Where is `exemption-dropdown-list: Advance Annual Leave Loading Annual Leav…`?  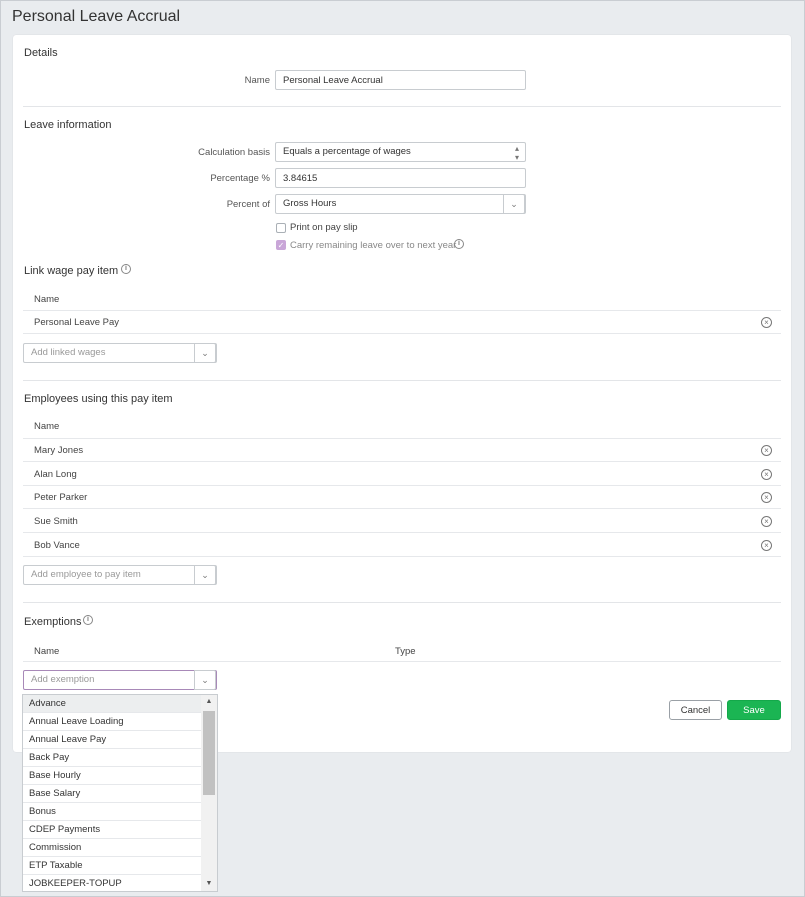
exemption-dropdown-list: Advance Annual Leave Loading Annual Leav… is located at coordinates (120, 793).